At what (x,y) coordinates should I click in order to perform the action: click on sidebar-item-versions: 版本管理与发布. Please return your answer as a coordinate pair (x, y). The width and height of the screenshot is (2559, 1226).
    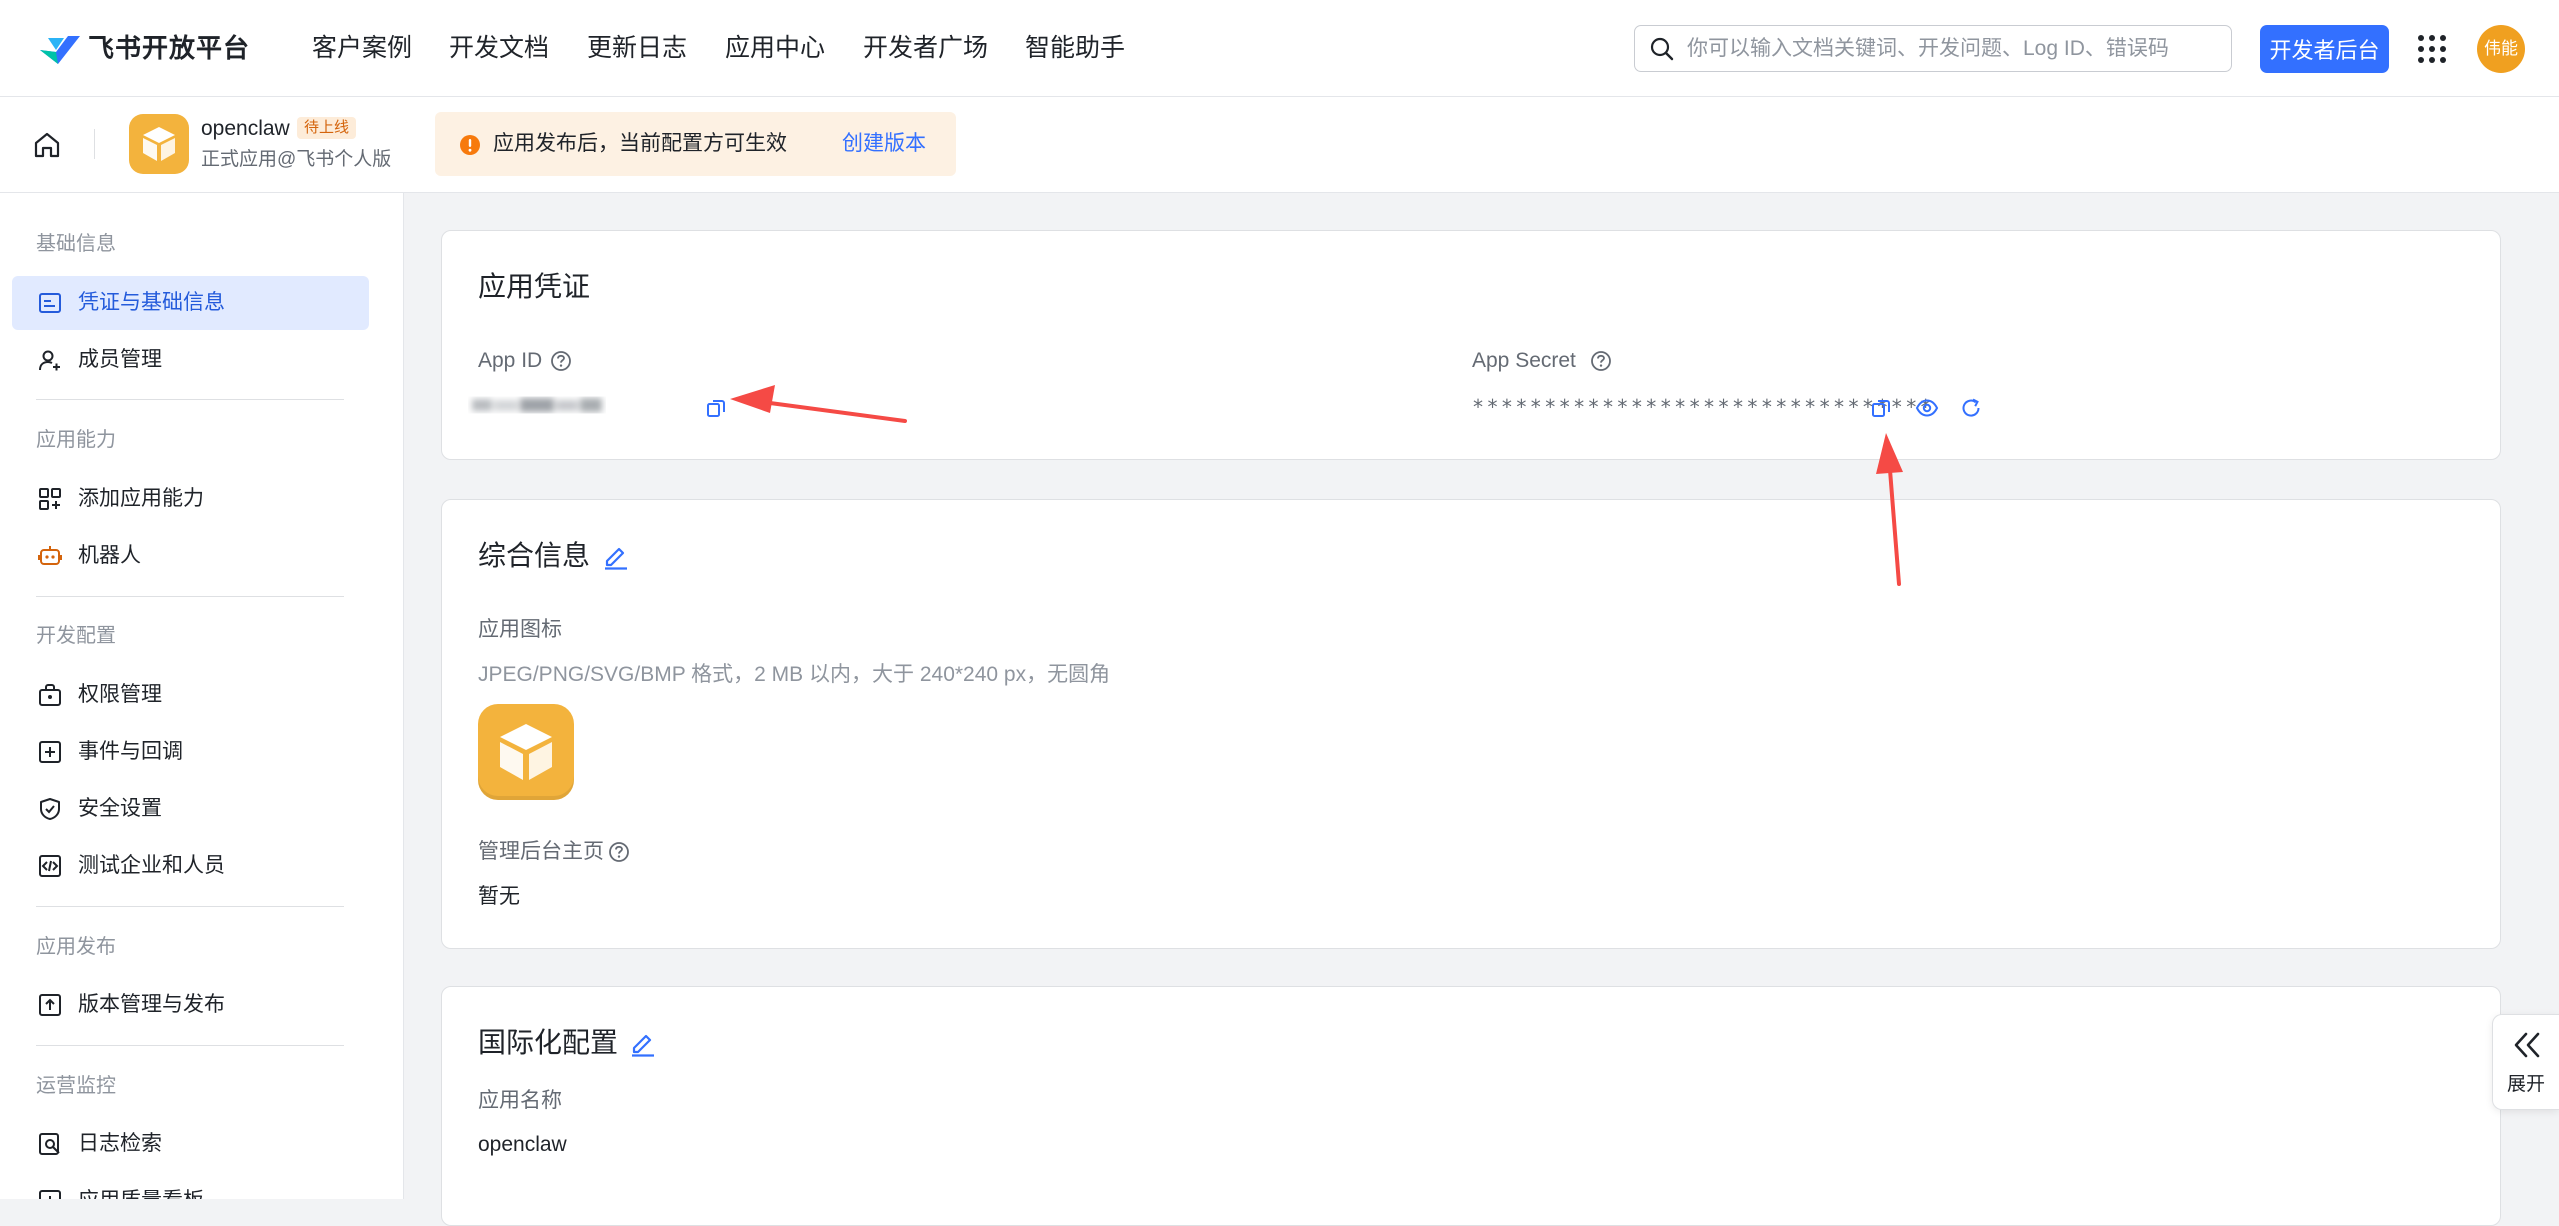
    Looking at the image, I should click on (190, 1005).